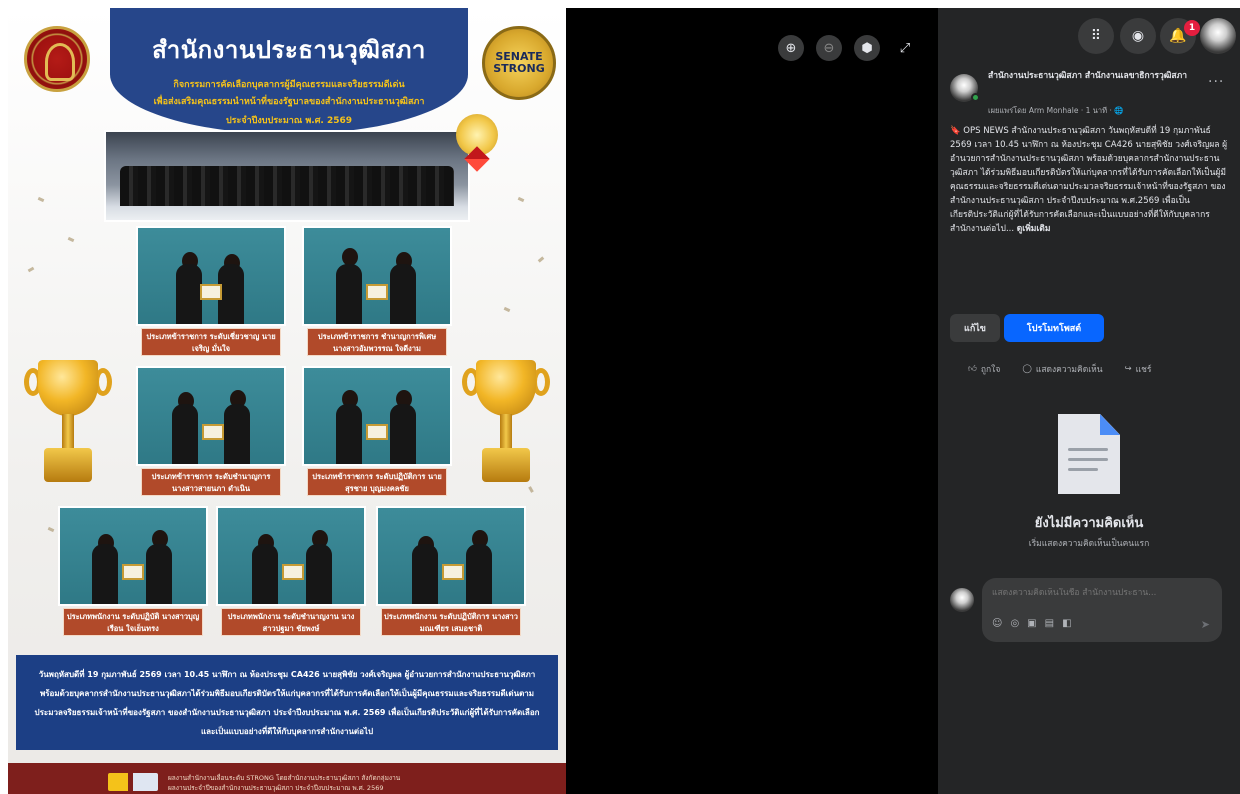  What do you see at coordinates (972, 369) in the screenshot?
I see `thumbs-up-icon: 👍︎` at bounding box center [972, 369].